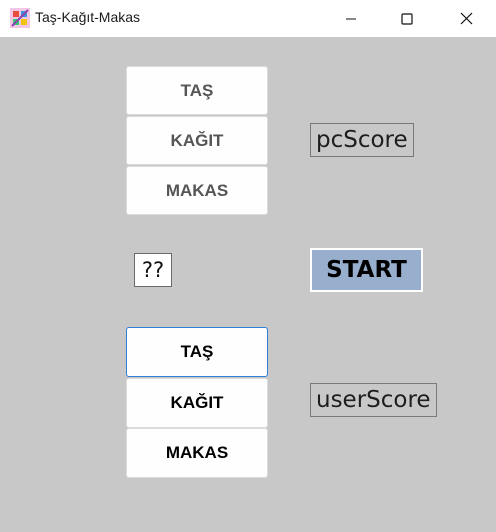 The height and width of the screenshot is (532, 496). What do you see at coordinates (197, 453) in the screenshot?
I see `user-choice-makas: MAKAS` at bounding box center [197, 453].